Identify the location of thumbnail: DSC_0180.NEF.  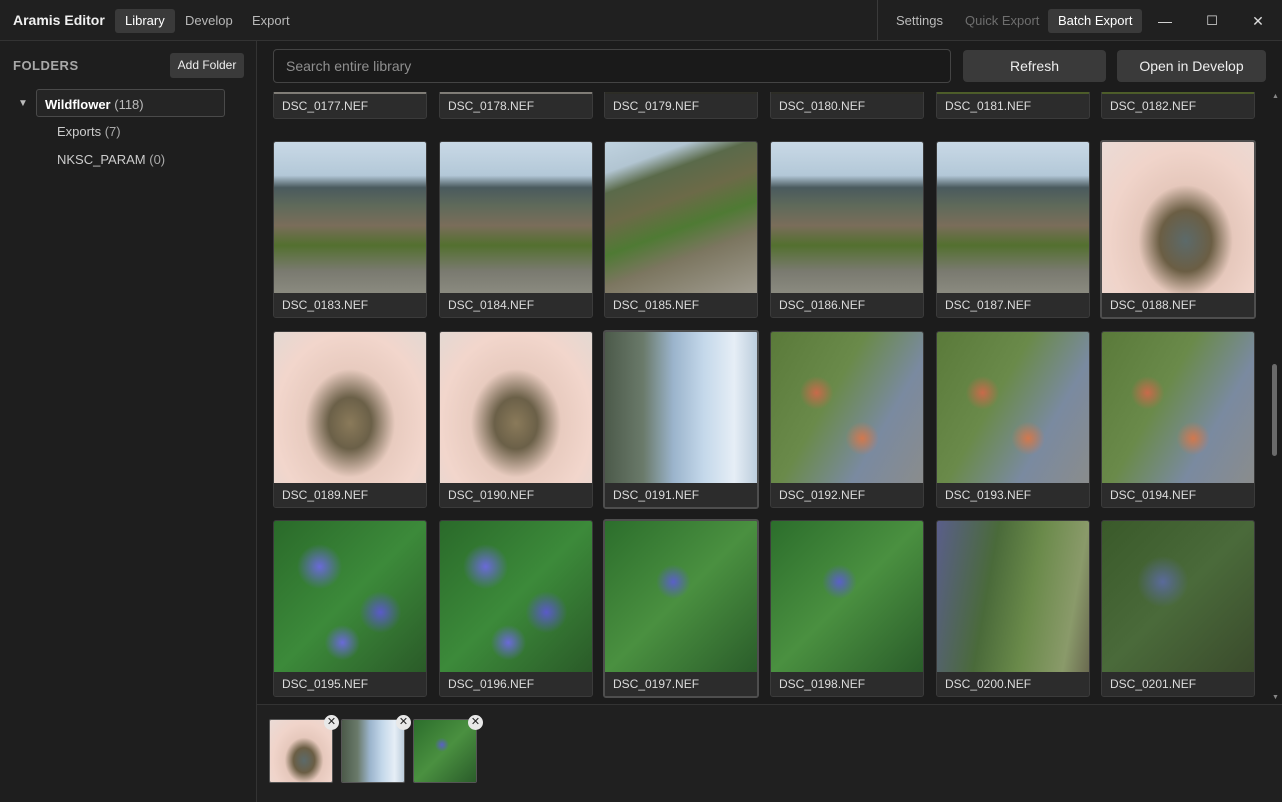
(847, 105).